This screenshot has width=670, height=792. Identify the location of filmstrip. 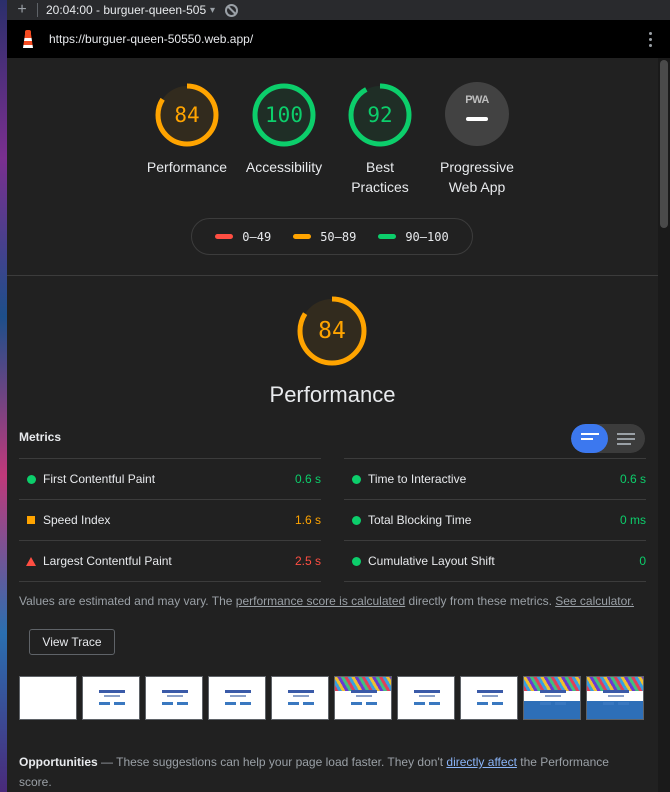
(331, 698).